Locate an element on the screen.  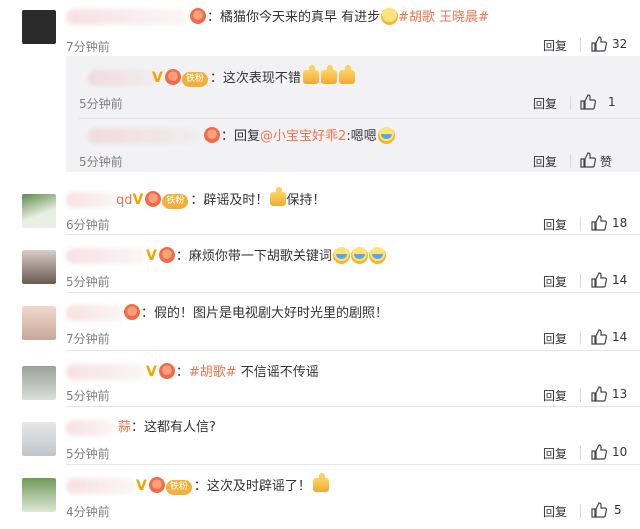
sub-reply-row: ：回复@小宝宝好乖2:嗯嗯 5分钟前 回复 赞 is located at coordinates (320, 145).